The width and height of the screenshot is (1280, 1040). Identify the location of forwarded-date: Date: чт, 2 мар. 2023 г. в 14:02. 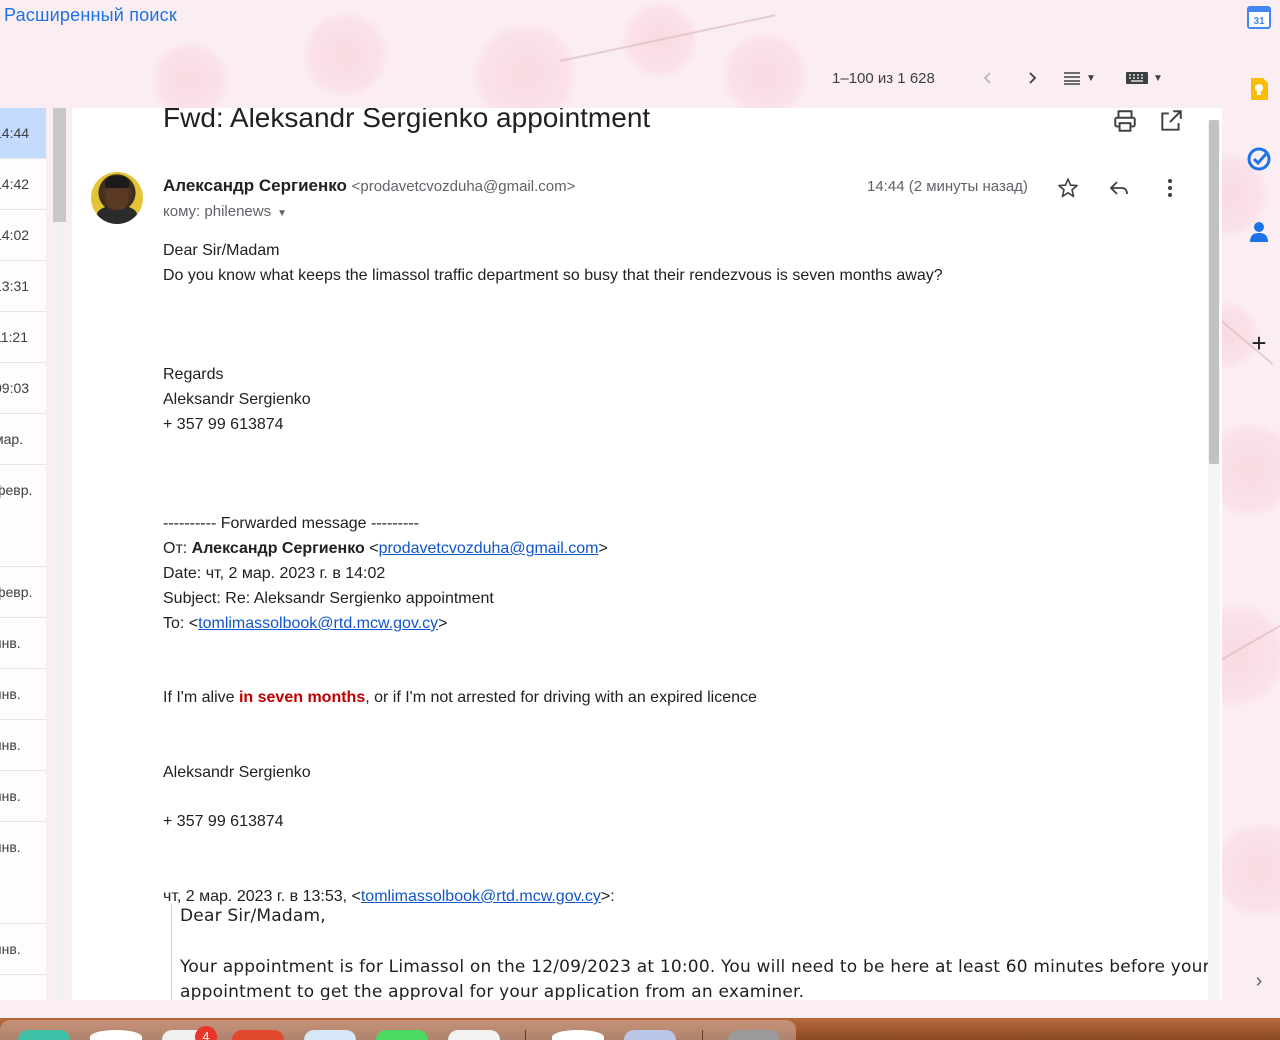
(274, 573).